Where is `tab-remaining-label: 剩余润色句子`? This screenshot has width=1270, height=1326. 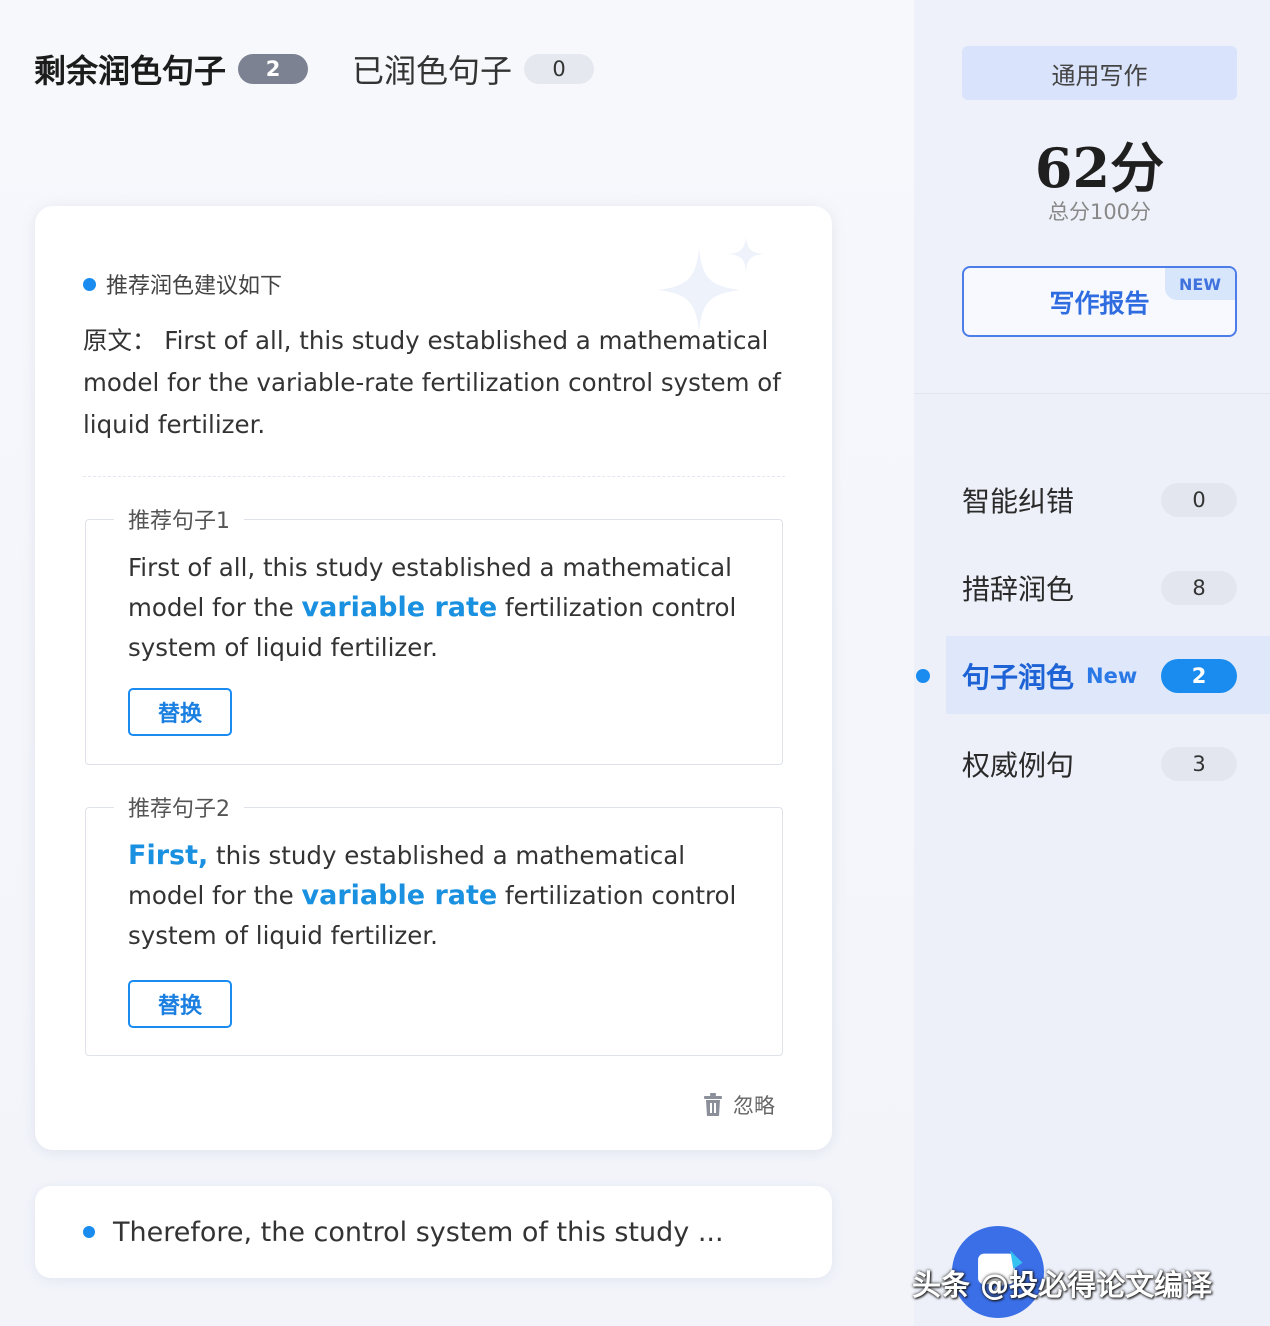
tab-remaining-label: 剩余润色句子 is located at coordinates (130, 71).